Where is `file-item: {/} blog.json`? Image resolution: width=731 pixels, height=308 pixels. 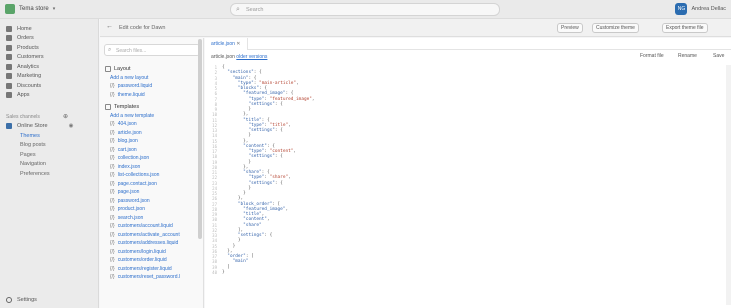 file-item: {/} blog.json is located at coordinates (153, 141).